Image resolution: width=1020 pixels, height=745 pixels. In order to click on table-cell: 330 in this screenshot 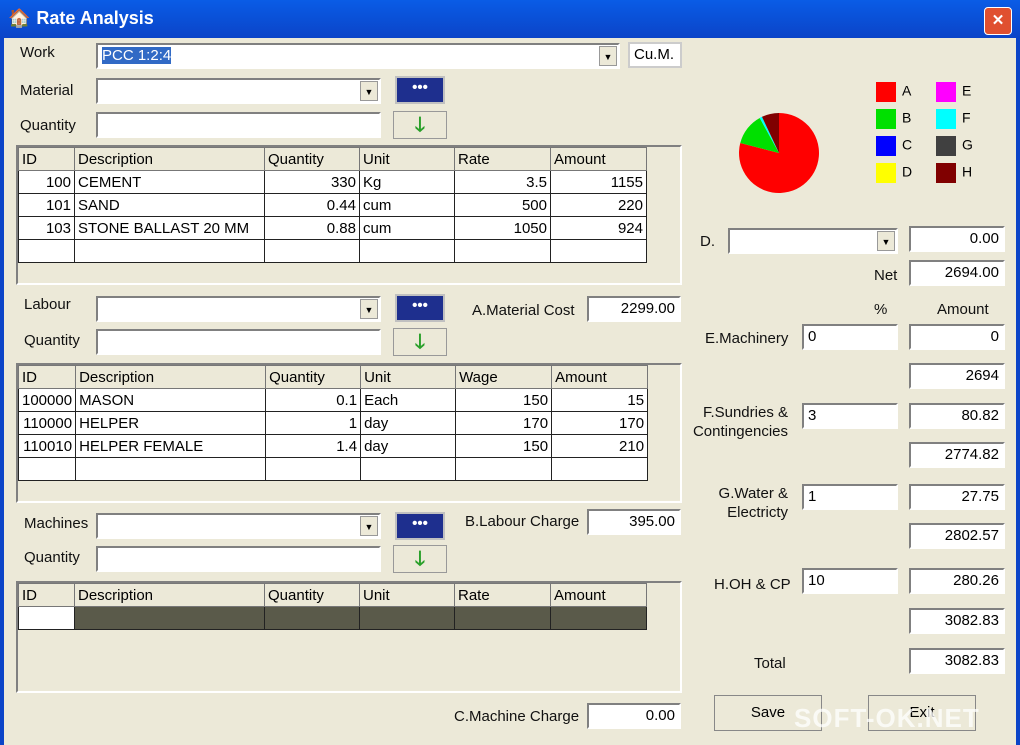, I will do `click(312, 182)`.